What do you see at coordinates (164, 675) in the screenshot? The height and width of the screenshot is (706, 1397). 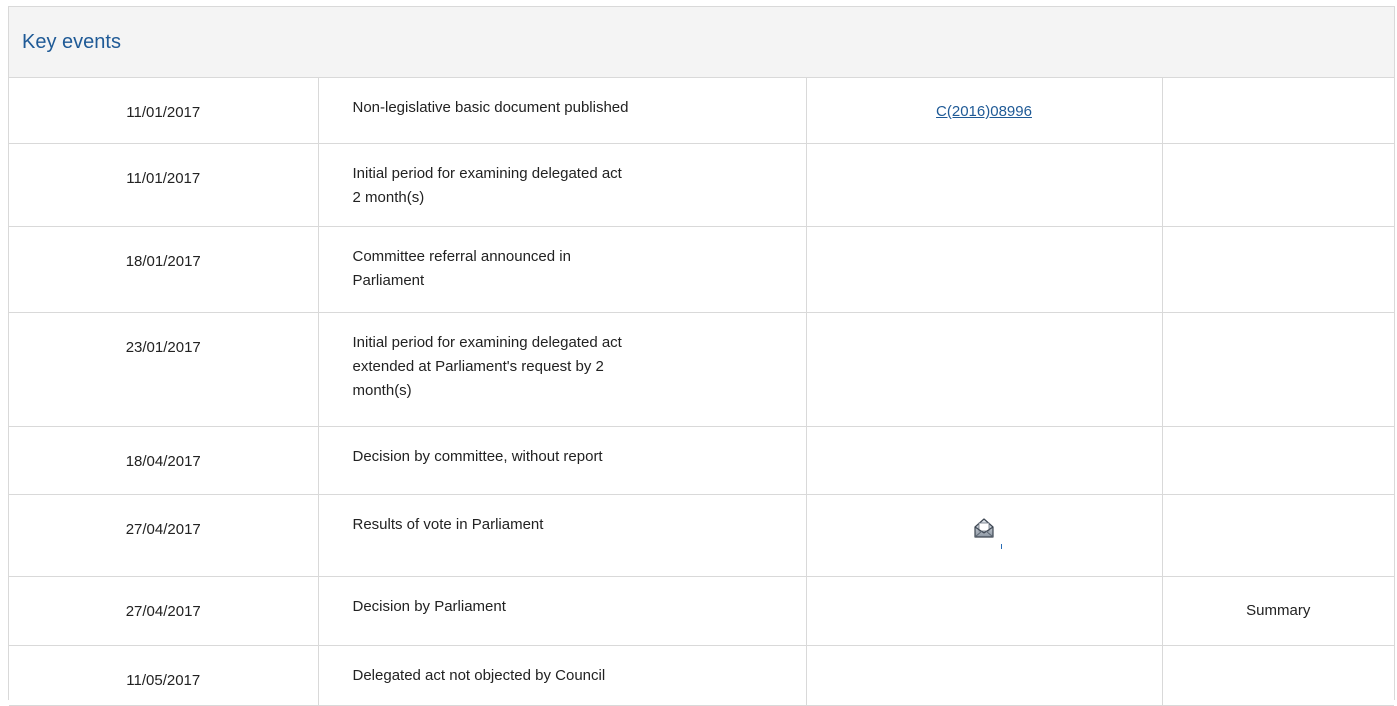 I see `event-date: 11/05/2017` at bounding box center [164, 675].